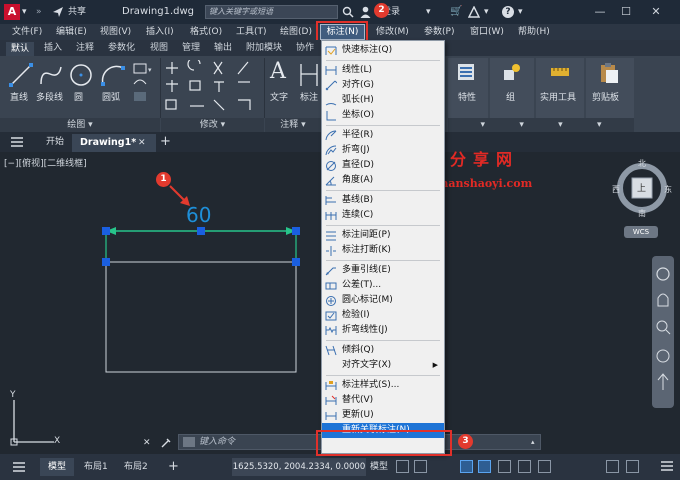 The height and width of the screenshot is (480, 680). What do you see at coordinates (27, 32) in the screenshot?
I see `menu-file: 文件(F)` at bounding box center [27, 32].